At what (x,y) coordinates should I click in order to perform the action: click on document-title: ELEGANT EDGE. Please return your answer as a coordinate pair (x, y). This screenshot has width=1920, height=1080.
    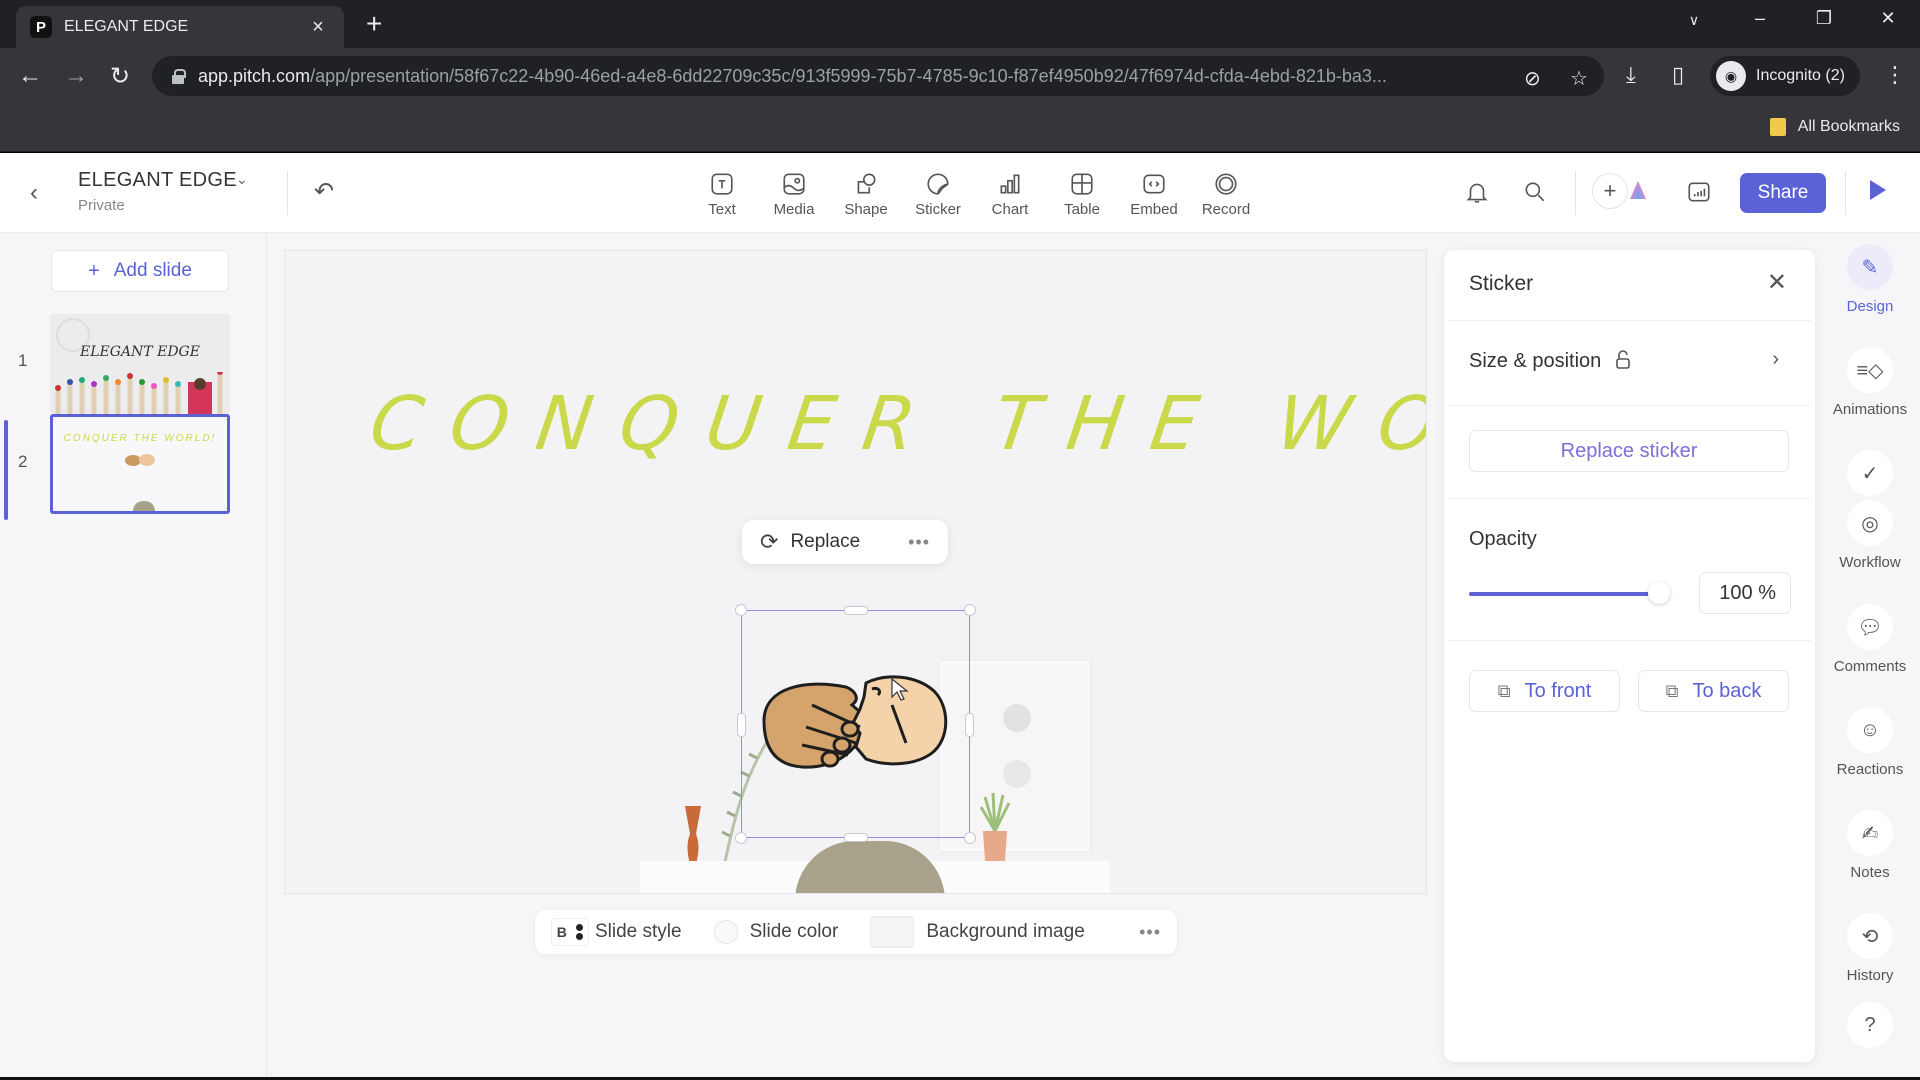
    Looking at the image, I should click on (157, 180).